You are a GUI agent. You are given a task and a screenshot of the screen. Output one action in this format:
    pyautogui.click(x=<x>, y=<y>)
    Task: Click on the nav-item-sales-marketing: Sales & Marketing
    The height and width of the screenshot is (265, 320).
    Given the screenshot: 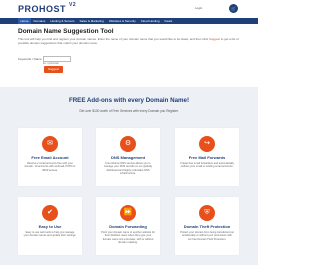 What is the action you would take?
    pyautogui.click(x=91, y=21)
    